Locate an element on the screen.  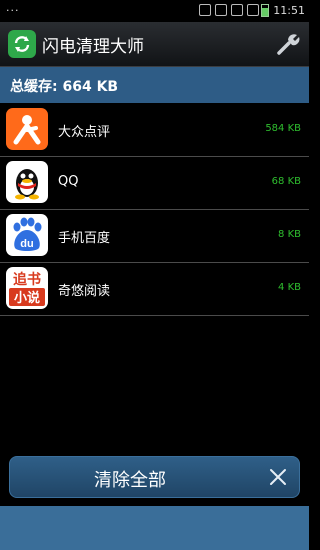
clear-all-label: 清除全部 is located at coordinates (130, 480).